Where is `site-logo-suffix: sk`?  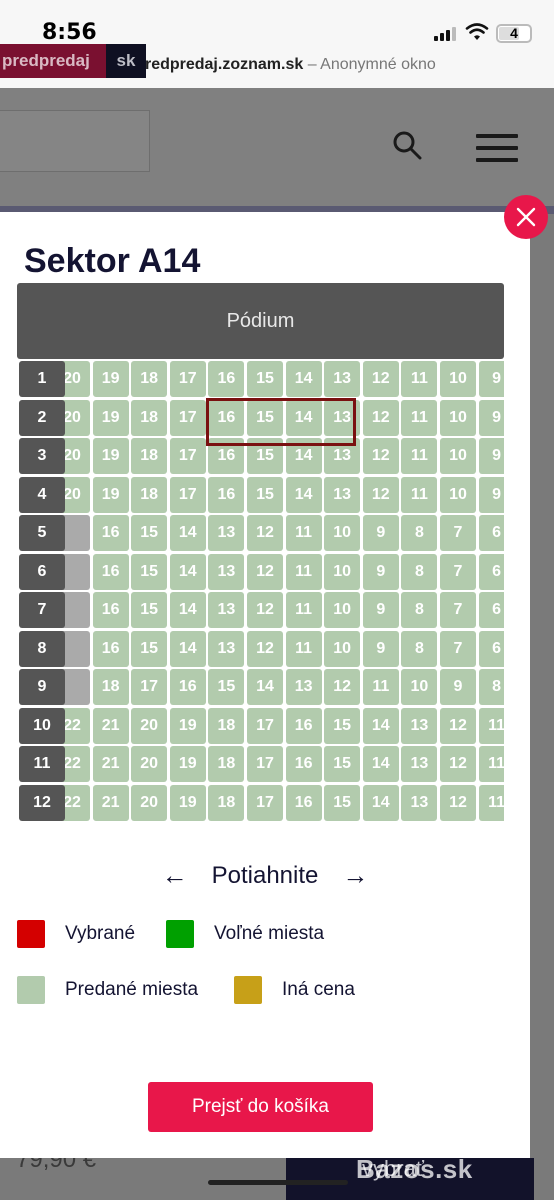 site-logo-suffix: sk is located at coordinates (126, 61).